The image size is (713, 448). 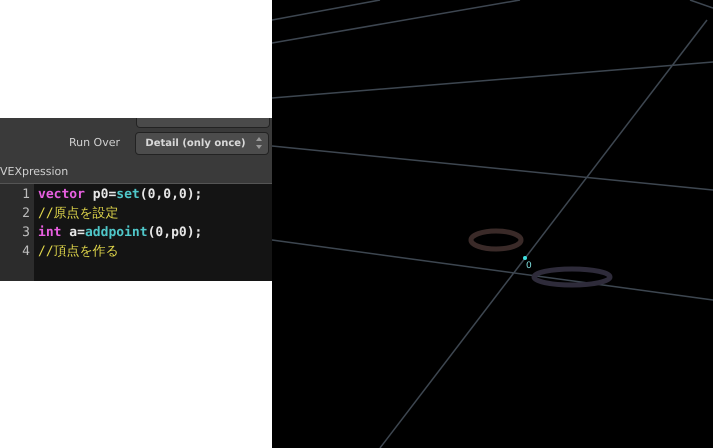 What do you see at coordinates (94, 142) in the screenshot?
I see `field-label: Run Over` at bounding box center [94, 142].